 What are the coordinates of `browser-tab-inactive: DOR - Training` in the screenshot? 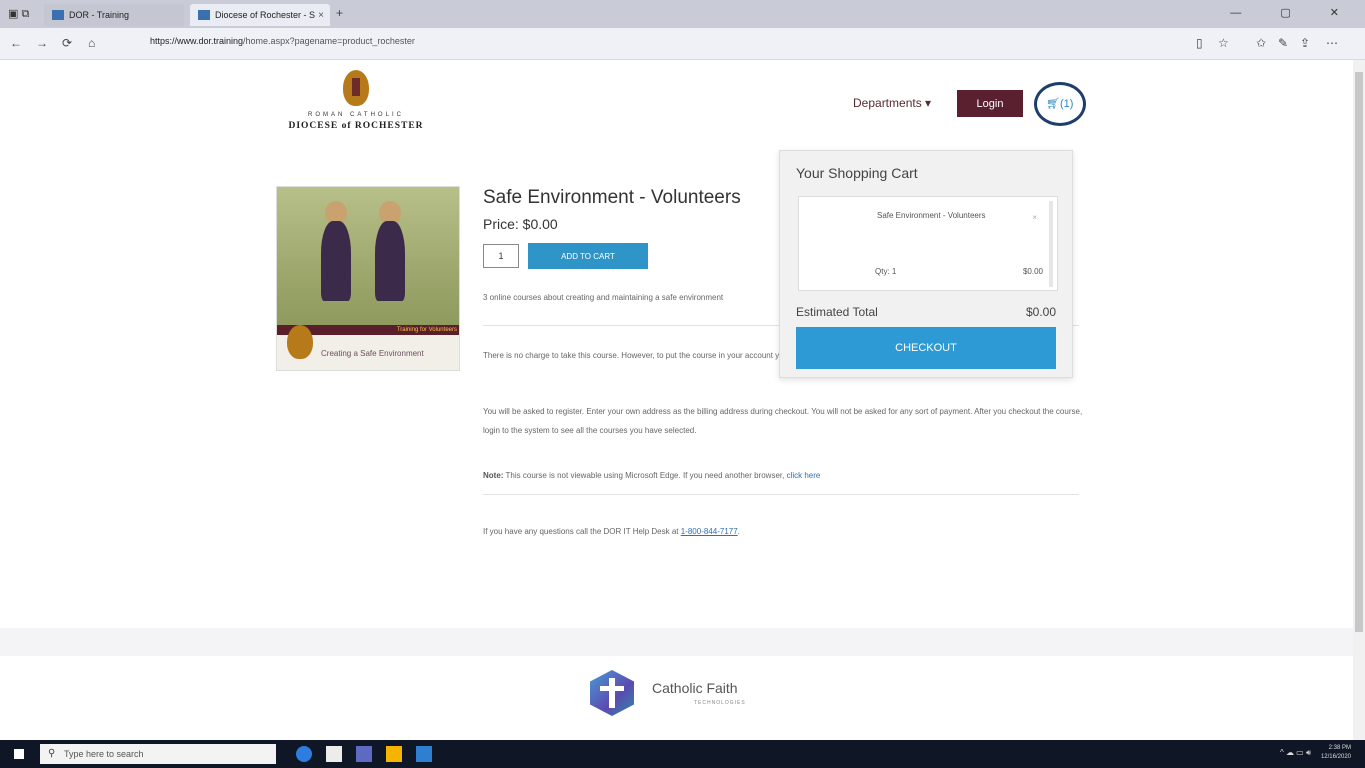 It's located at (114, 15).